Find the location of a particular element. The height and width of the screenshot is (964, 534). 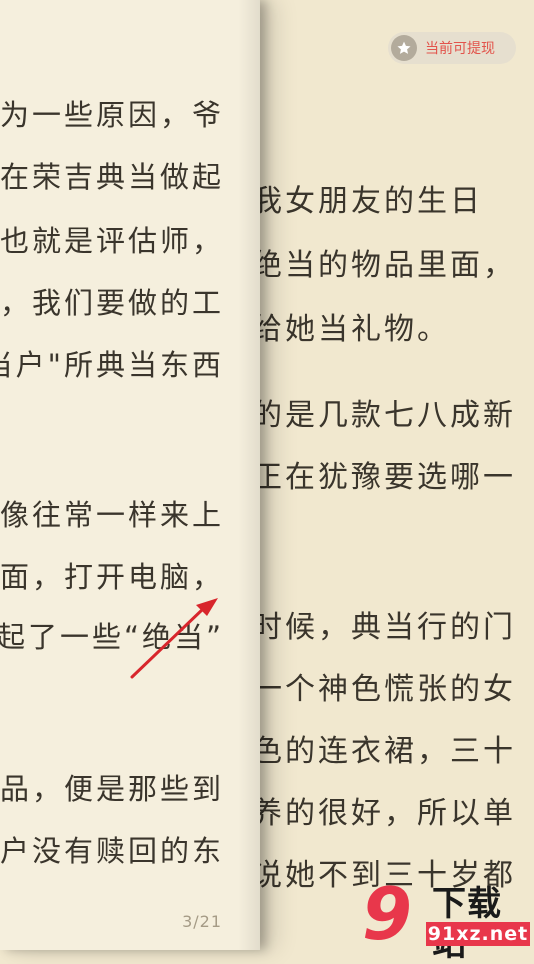

watermark-logo: 9 下载站 91xz.net is located at coordinates (448, 919).